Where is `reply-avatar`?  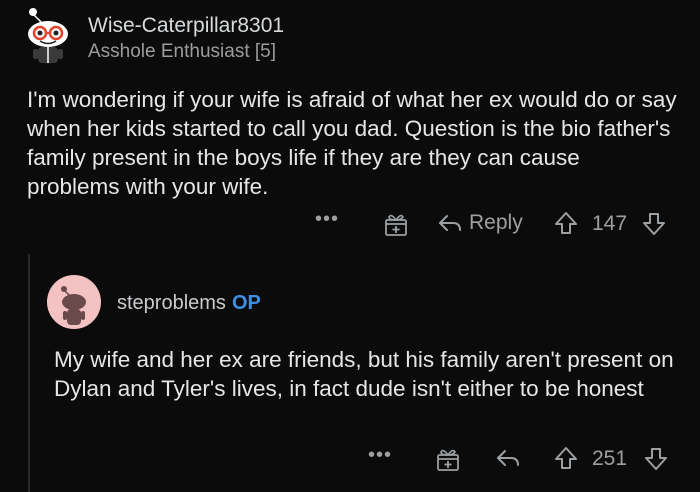
reply-avatar is located at coordinates (74, 302).